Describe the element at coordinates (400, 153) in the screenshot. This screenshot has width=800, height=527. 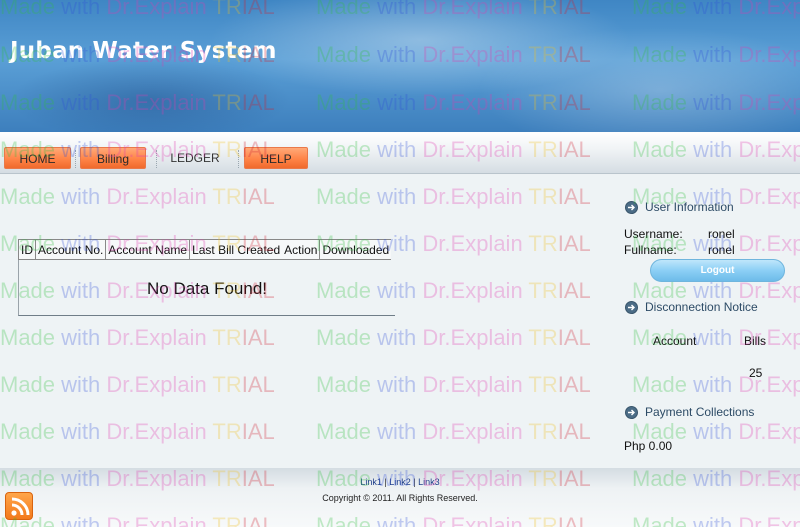
I see `nav-bar: HOME Billing LEDGER HELP` at that location.